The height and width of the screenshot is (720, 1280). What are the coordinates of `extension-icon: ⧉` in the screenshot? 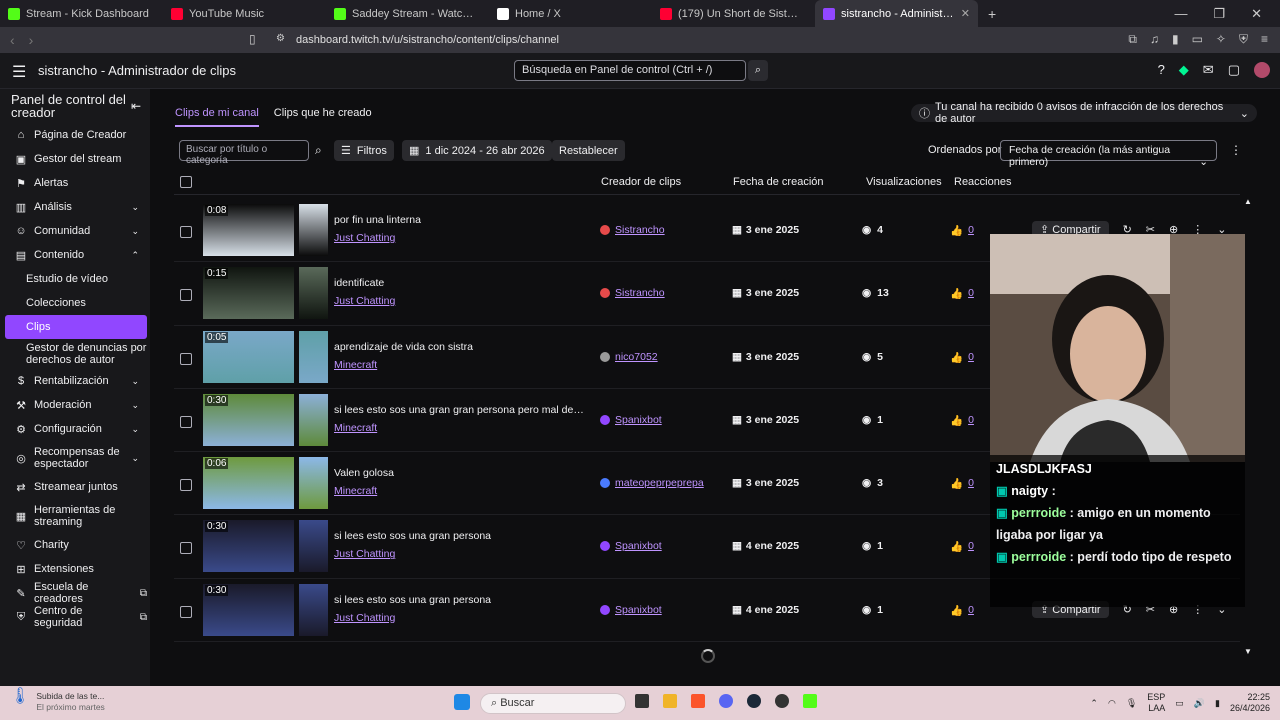 It's located at (1132, 39).